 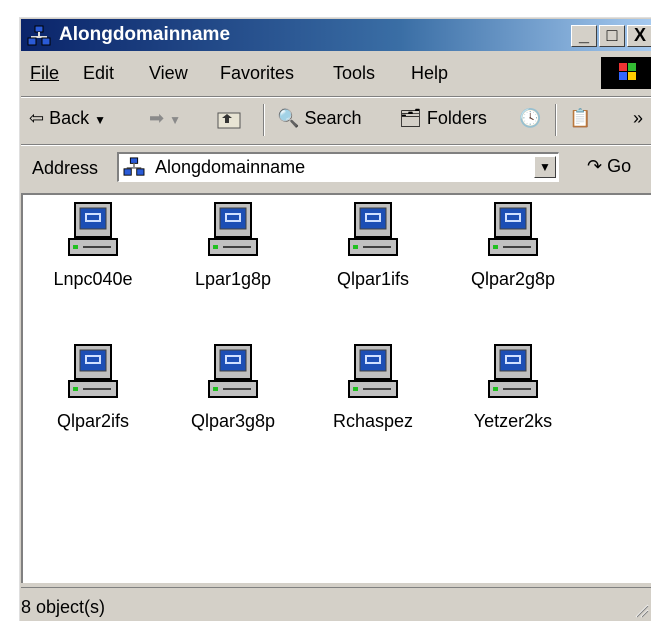 What do you see at coordinates (410, 118) in the screenshot?
I see `folders-icon: 🗂` at bounding box center [410, 118].